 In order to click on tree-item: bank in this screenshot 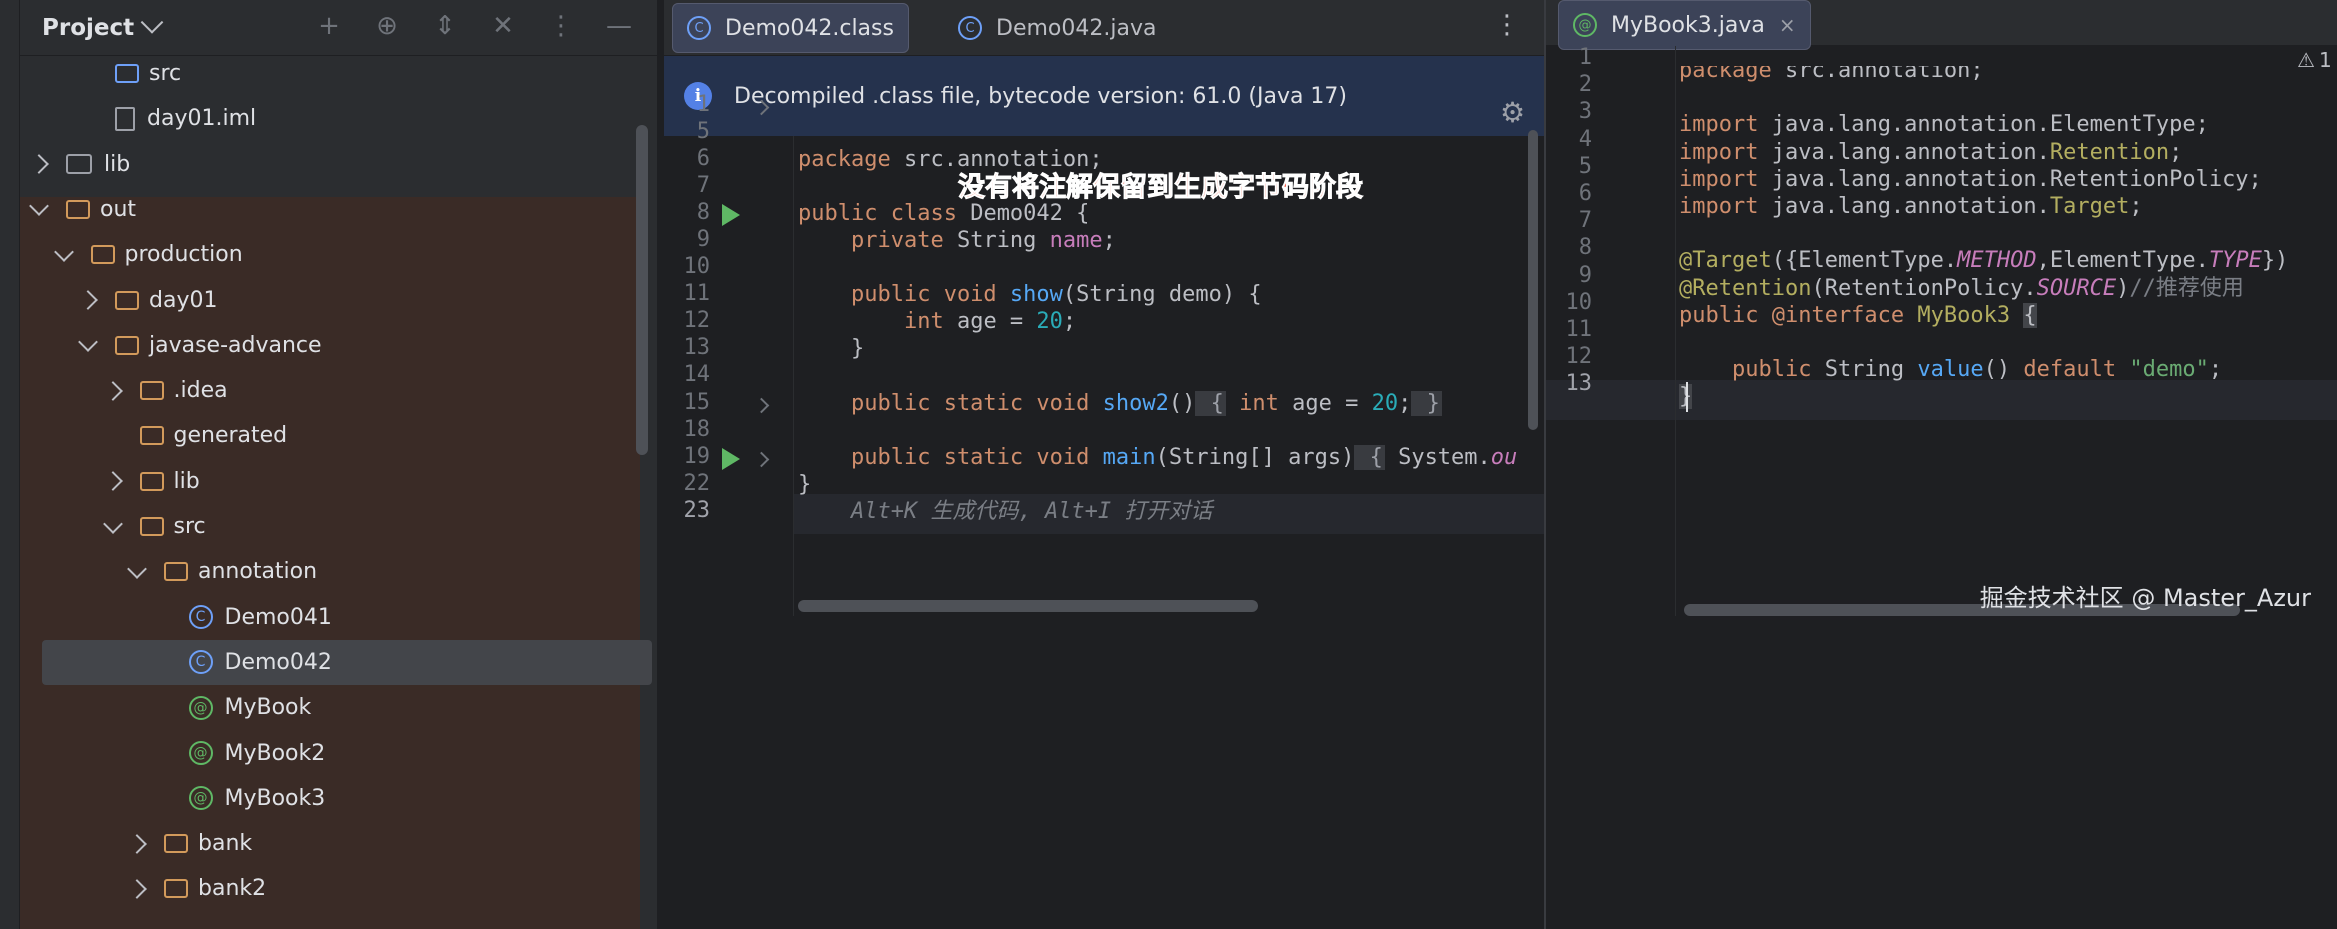, I will do `click(330, 843)`.